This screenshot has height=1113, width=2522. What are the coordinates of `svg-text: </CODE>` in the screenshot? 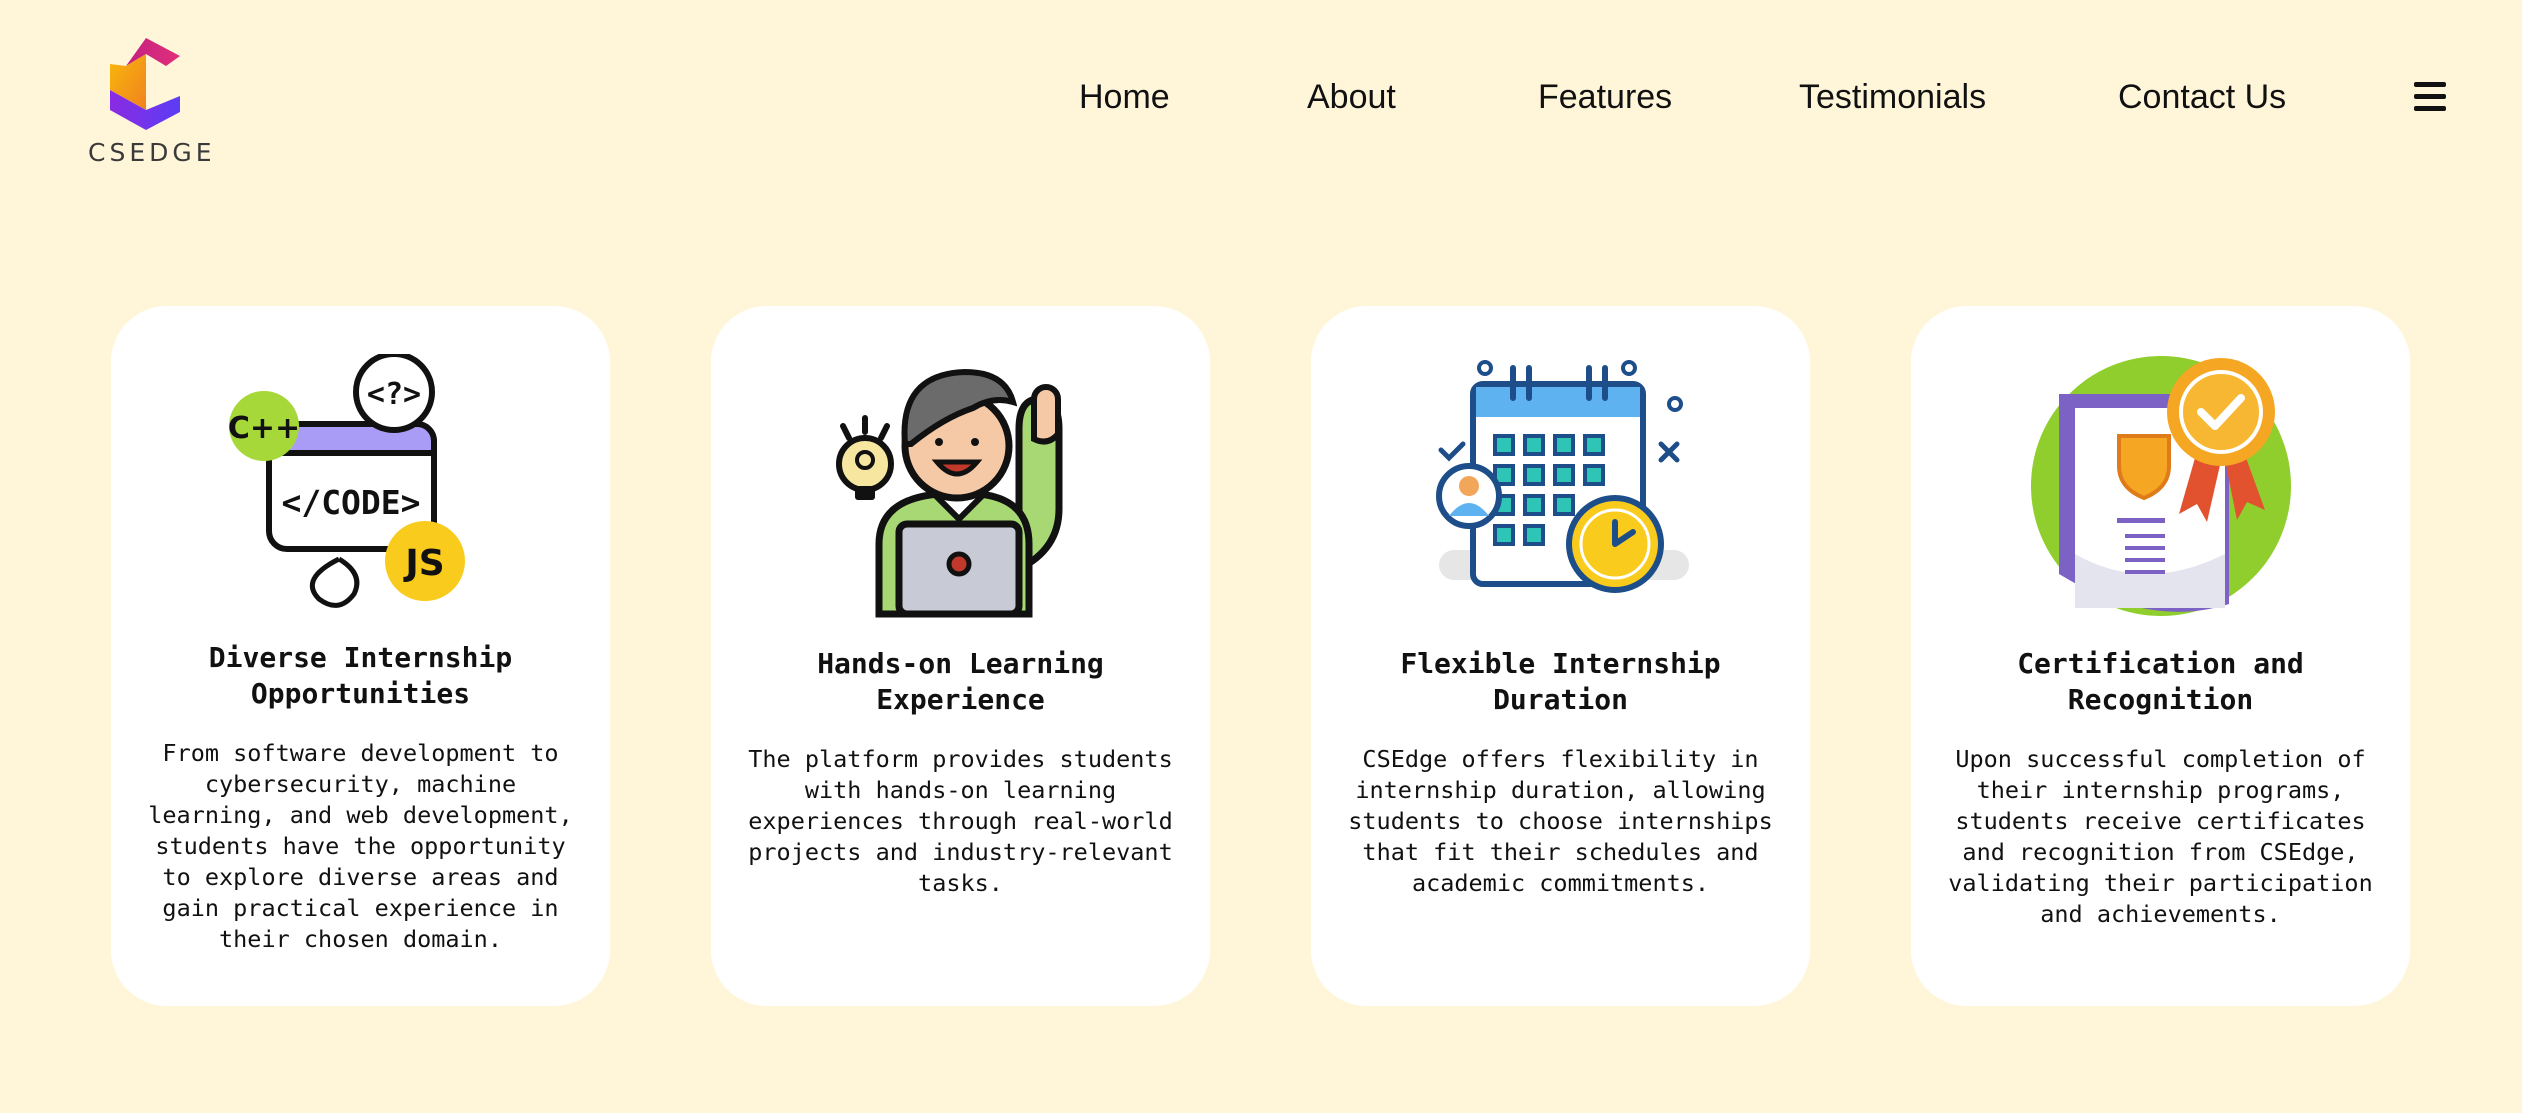 It's located at (350, 502).